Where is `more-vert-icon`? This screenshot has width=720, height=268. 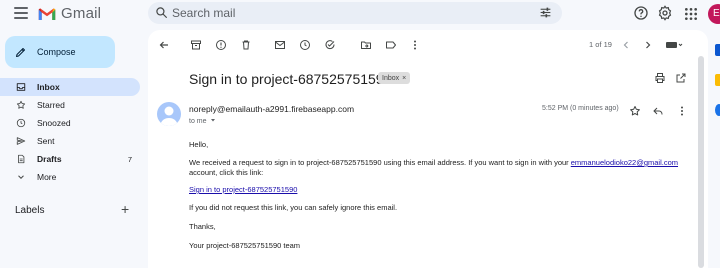 more-vert-icon is located at coordinates (415, 45).